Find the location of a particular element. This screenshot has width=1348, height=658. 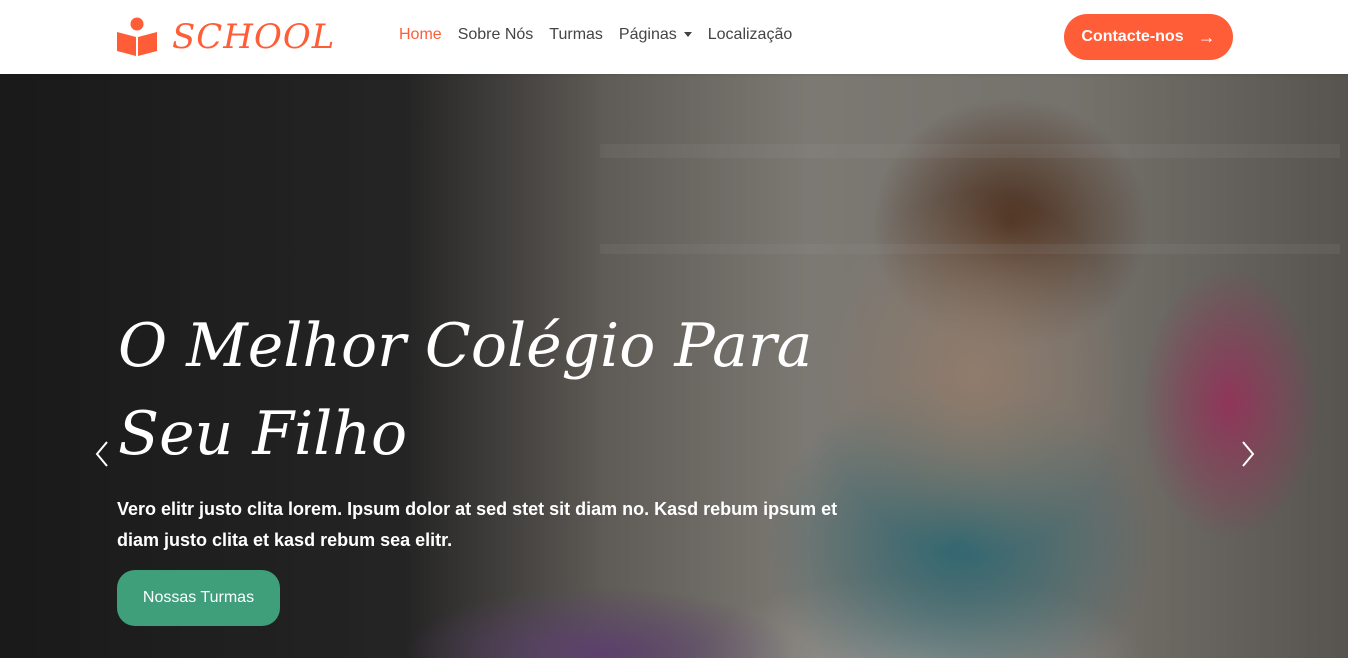

nav-sobre-nos: Sobre Nós is located at coordinates (496, 35).